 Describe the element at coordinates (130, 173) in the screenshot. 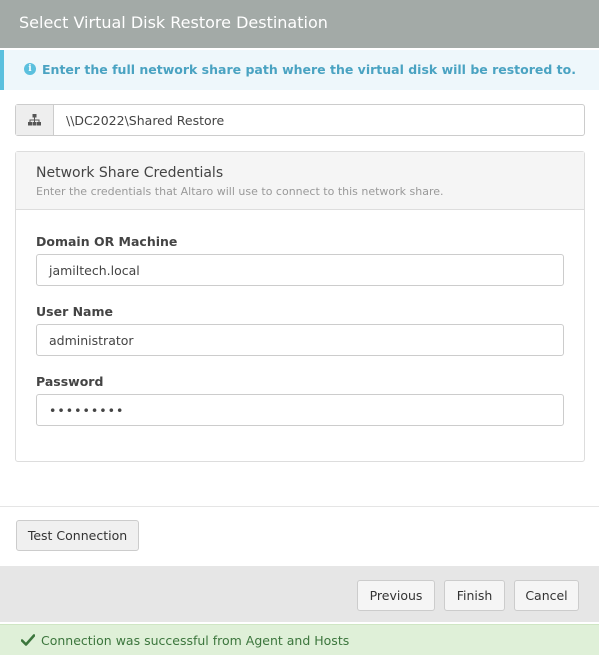

I see `credentials-title: Network Share Credentials` at that location.